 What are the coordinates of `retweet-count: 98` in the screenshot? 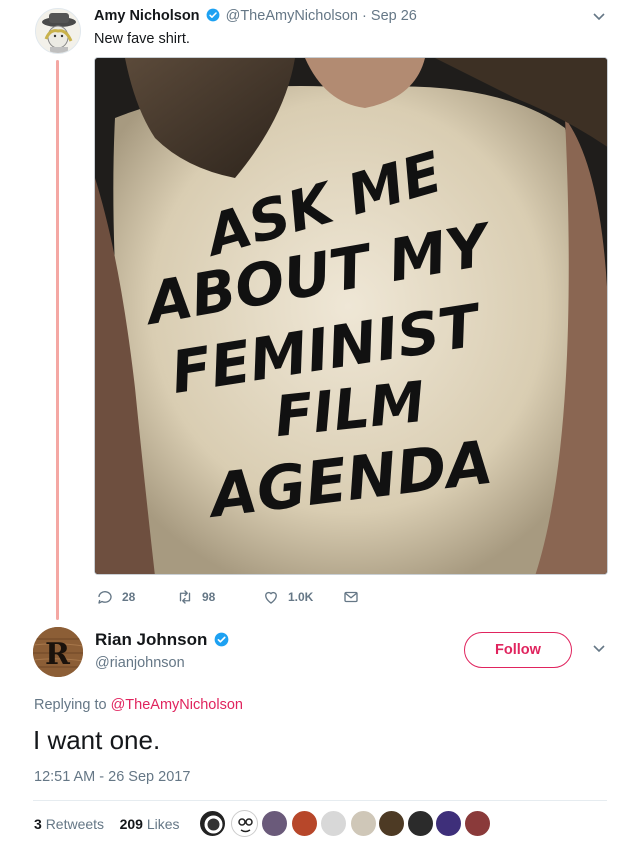 It's located at (209, 597).